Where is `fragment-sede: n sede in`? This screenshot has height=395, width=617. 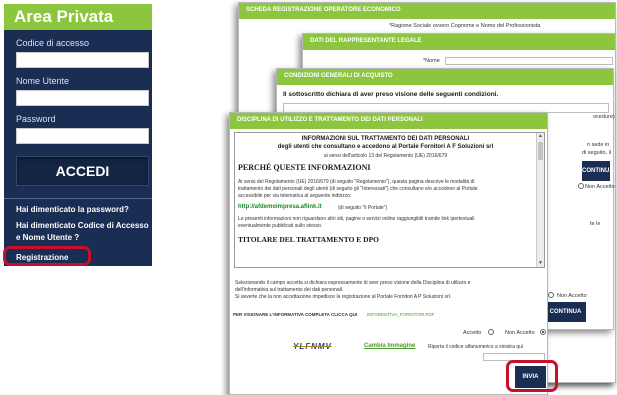
fragment-sede: n sede in is located at coordinates (598, 145).